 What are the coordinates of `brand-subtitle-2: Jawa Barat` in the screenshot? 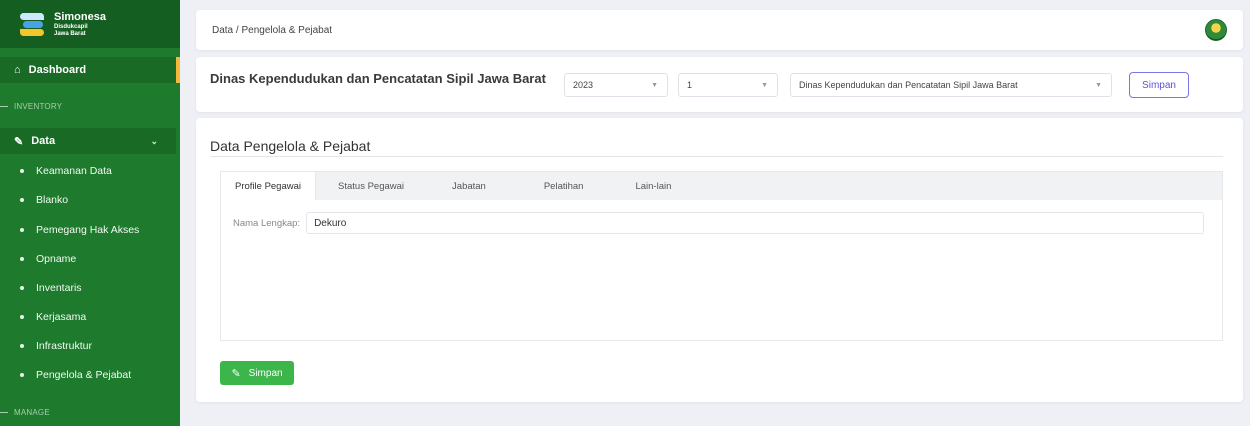 It's located at (70, 33).